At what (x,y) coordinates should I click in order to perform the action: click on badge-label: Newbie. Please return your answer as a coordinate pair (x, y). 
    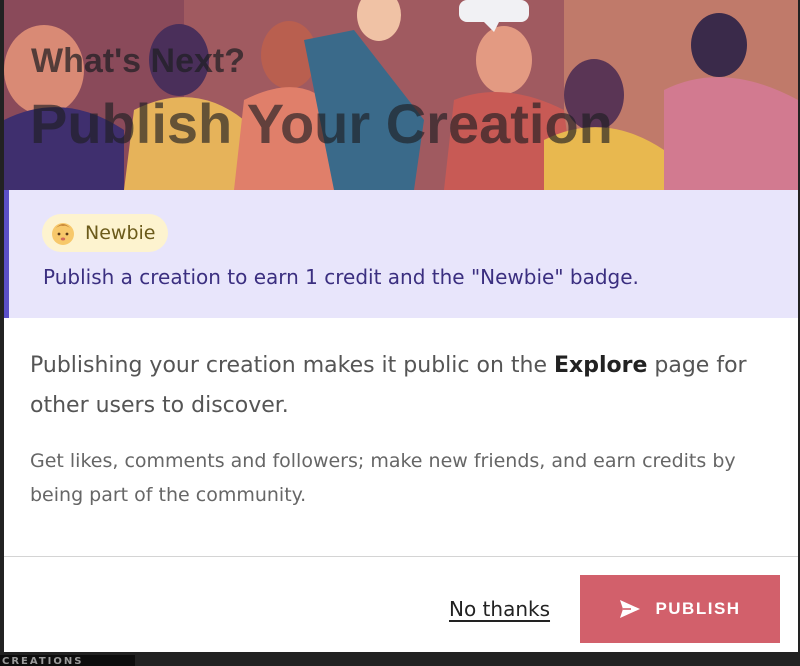
    Looking at the image, I should click on (120, 233).